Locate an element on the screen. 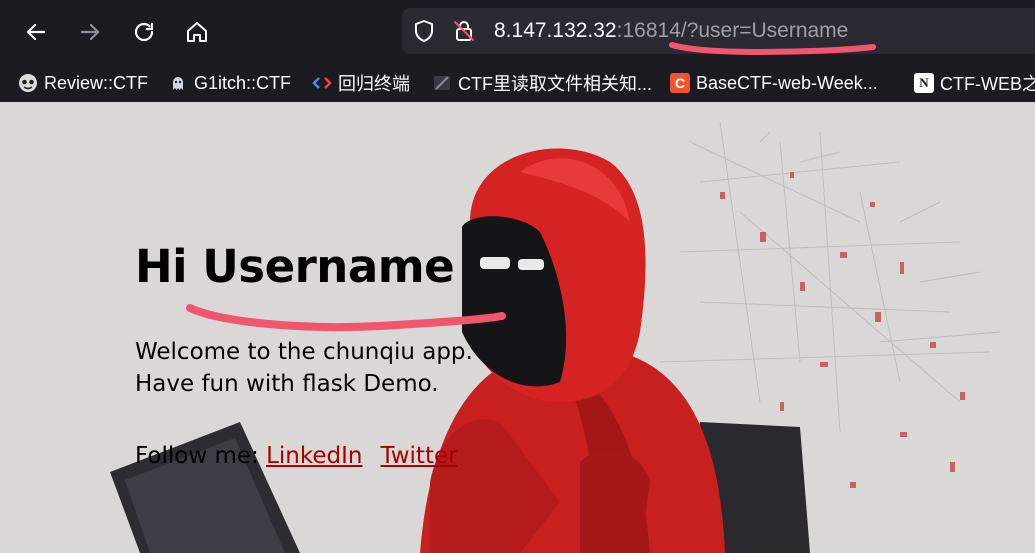  browser-toolbar: 8.147.132.32:16814/?user=Username is located at coordinates (517, 32).